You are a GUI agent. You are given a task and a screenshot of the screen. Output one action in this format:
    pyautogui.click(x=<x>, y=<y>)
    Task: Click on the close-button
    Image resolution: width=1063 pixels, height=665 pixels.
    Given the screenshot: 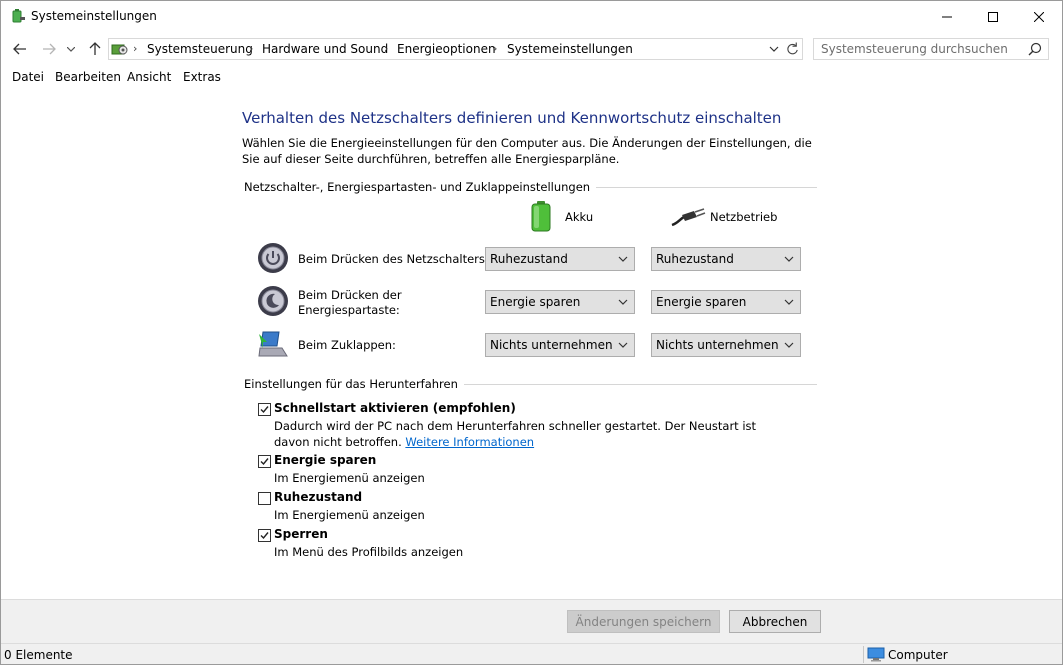 What is the action you would take?
    pyautogui.click(x=1039, y=16)
    